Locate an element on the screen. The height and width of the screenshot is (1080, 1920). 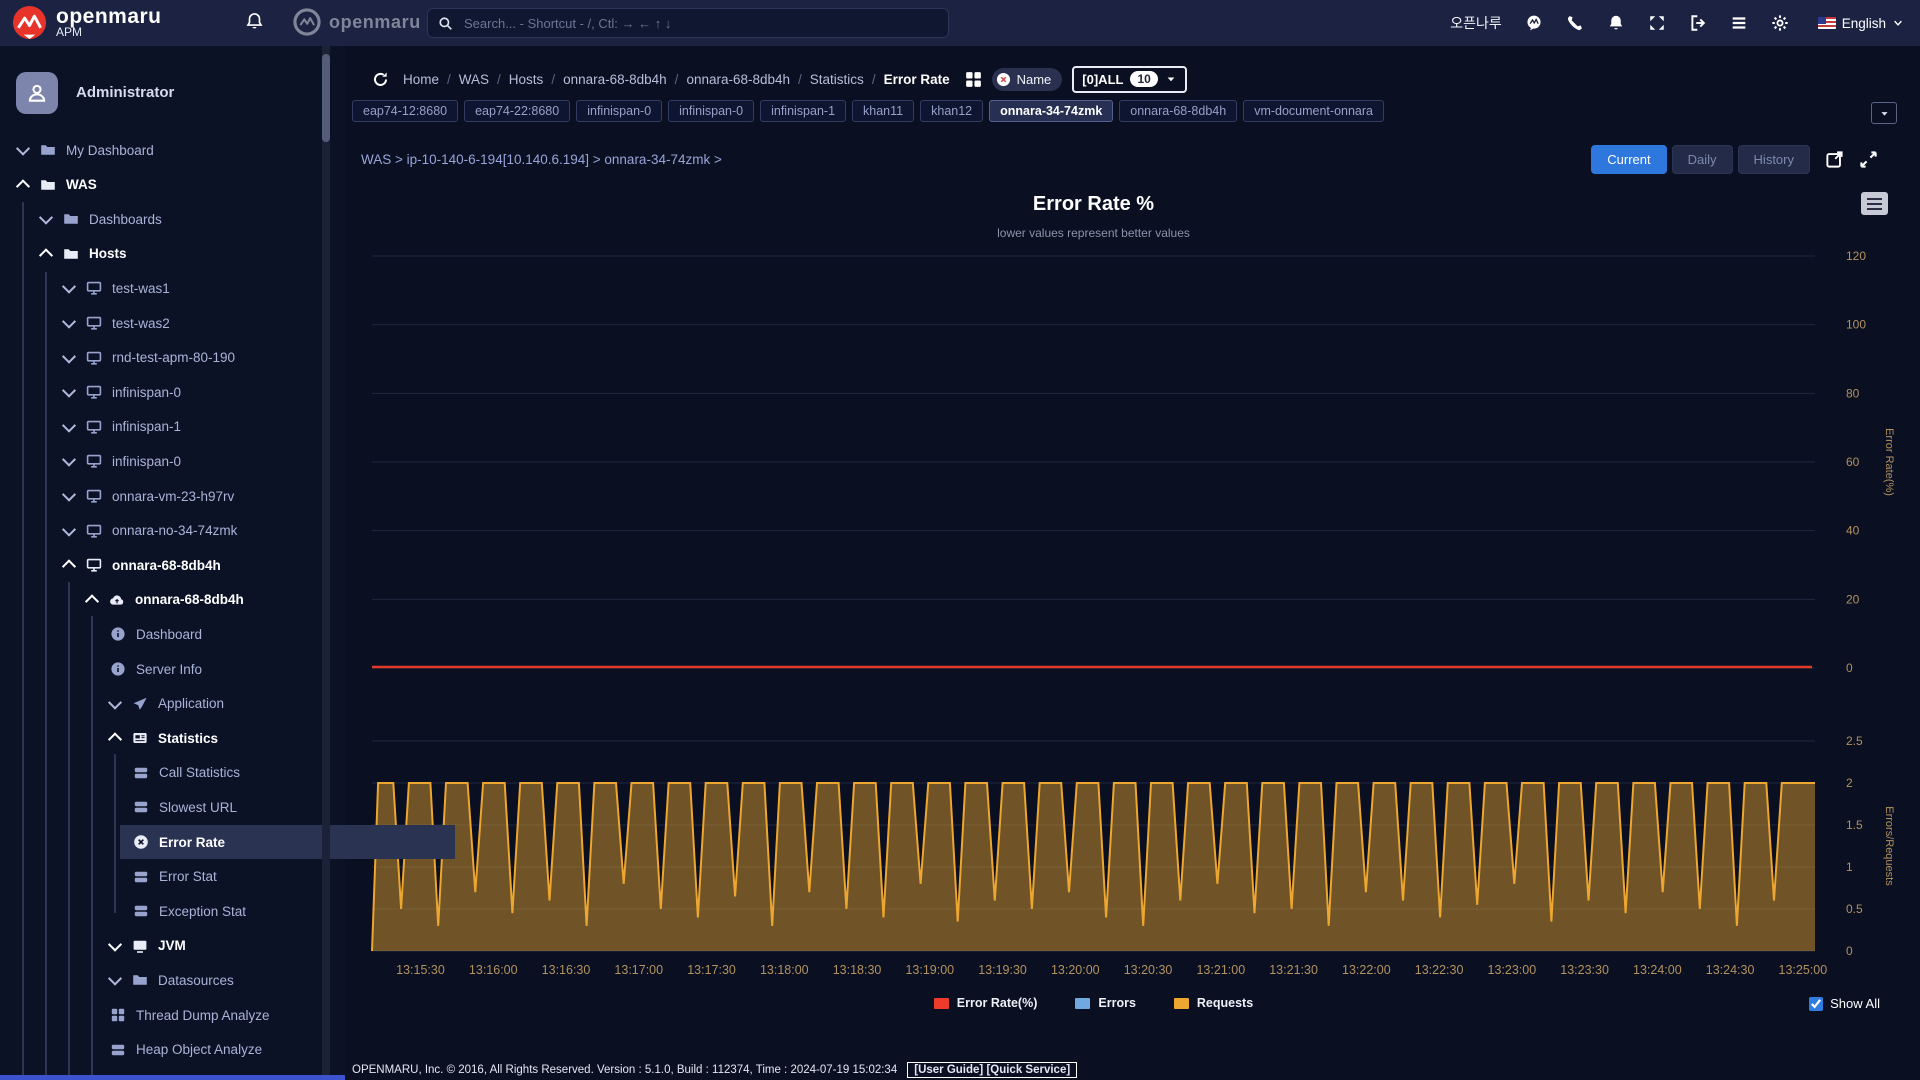
host-chip-khan11: khan11 is located at coordinates (883, 111).